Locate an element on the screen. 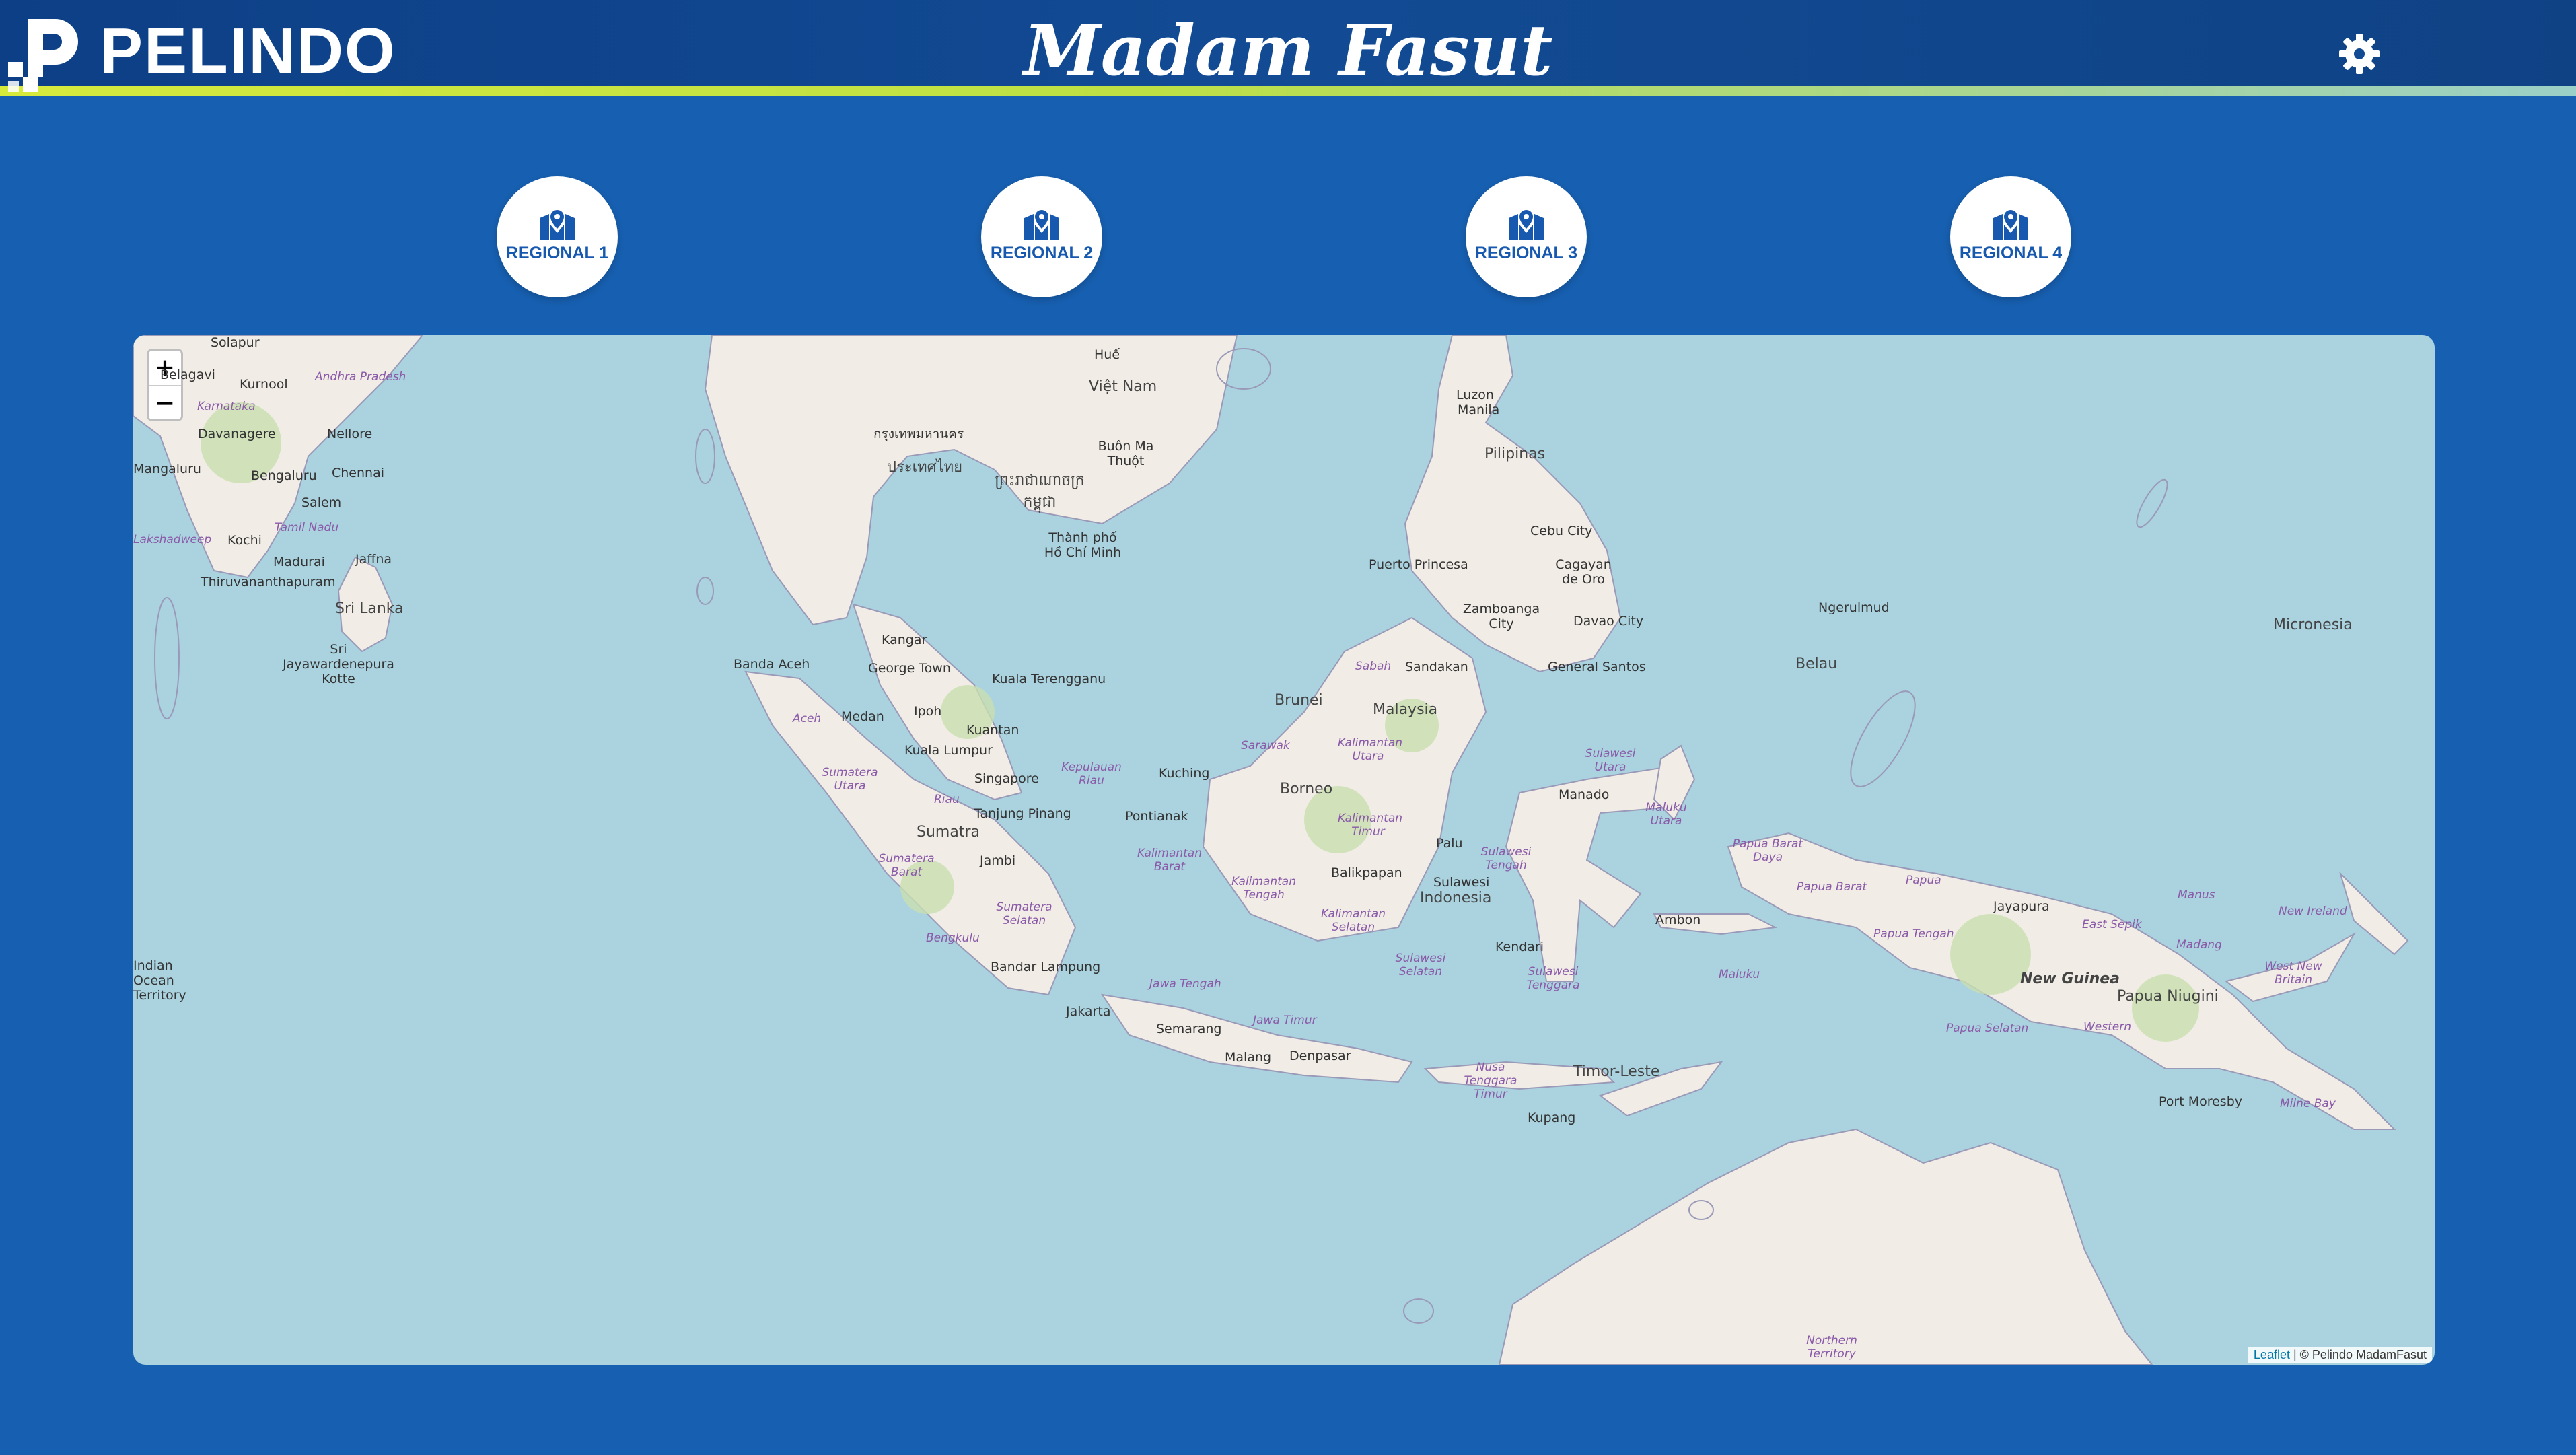 The image size is (2576, 1455). place-label: Papua Barat Daya is located at coordinates (1768, 850).